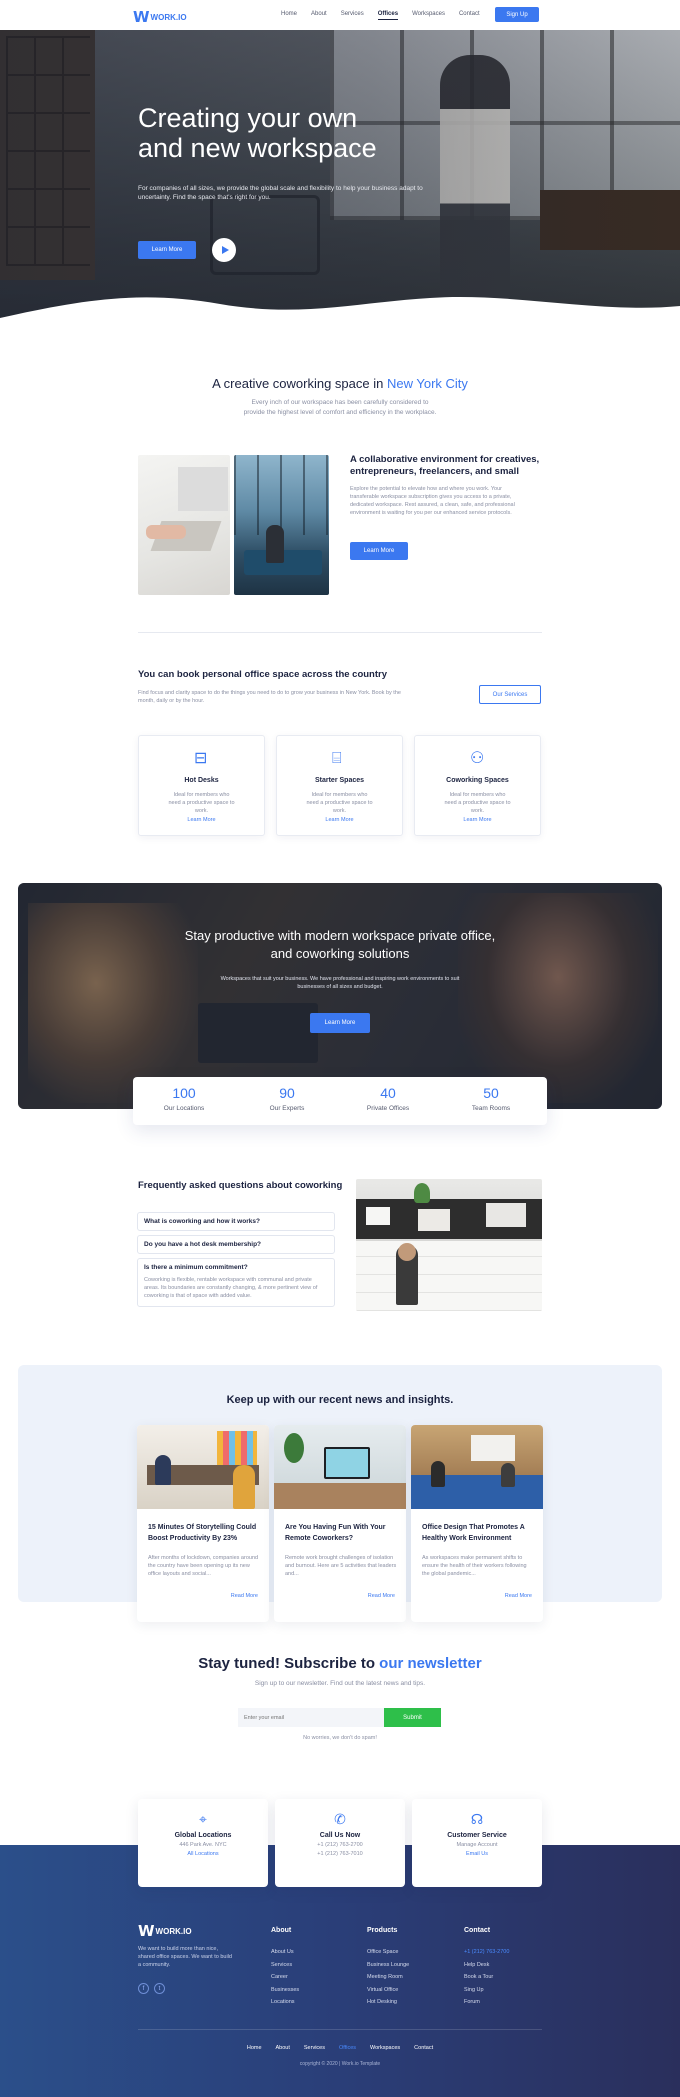 The height and width of the screenshot is (2097, 680). Describe the element at coordinates (412, 1717) in the screenshot. I see `submit-button: Submit` at that location.